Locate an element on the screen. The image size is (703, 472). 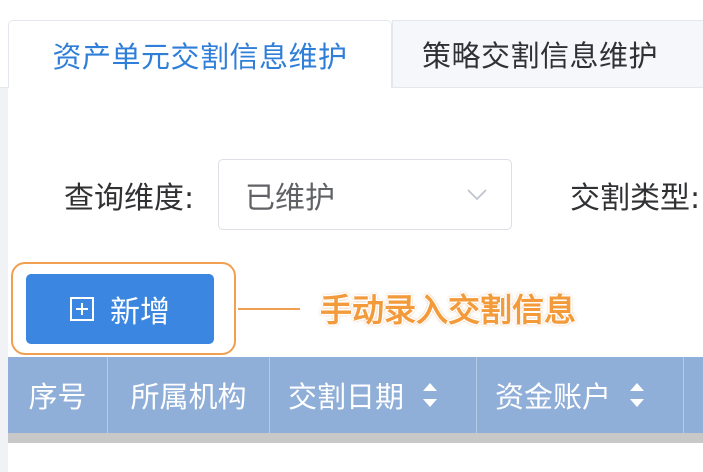
column-label: 序号 is located at coordinates (57, 397).